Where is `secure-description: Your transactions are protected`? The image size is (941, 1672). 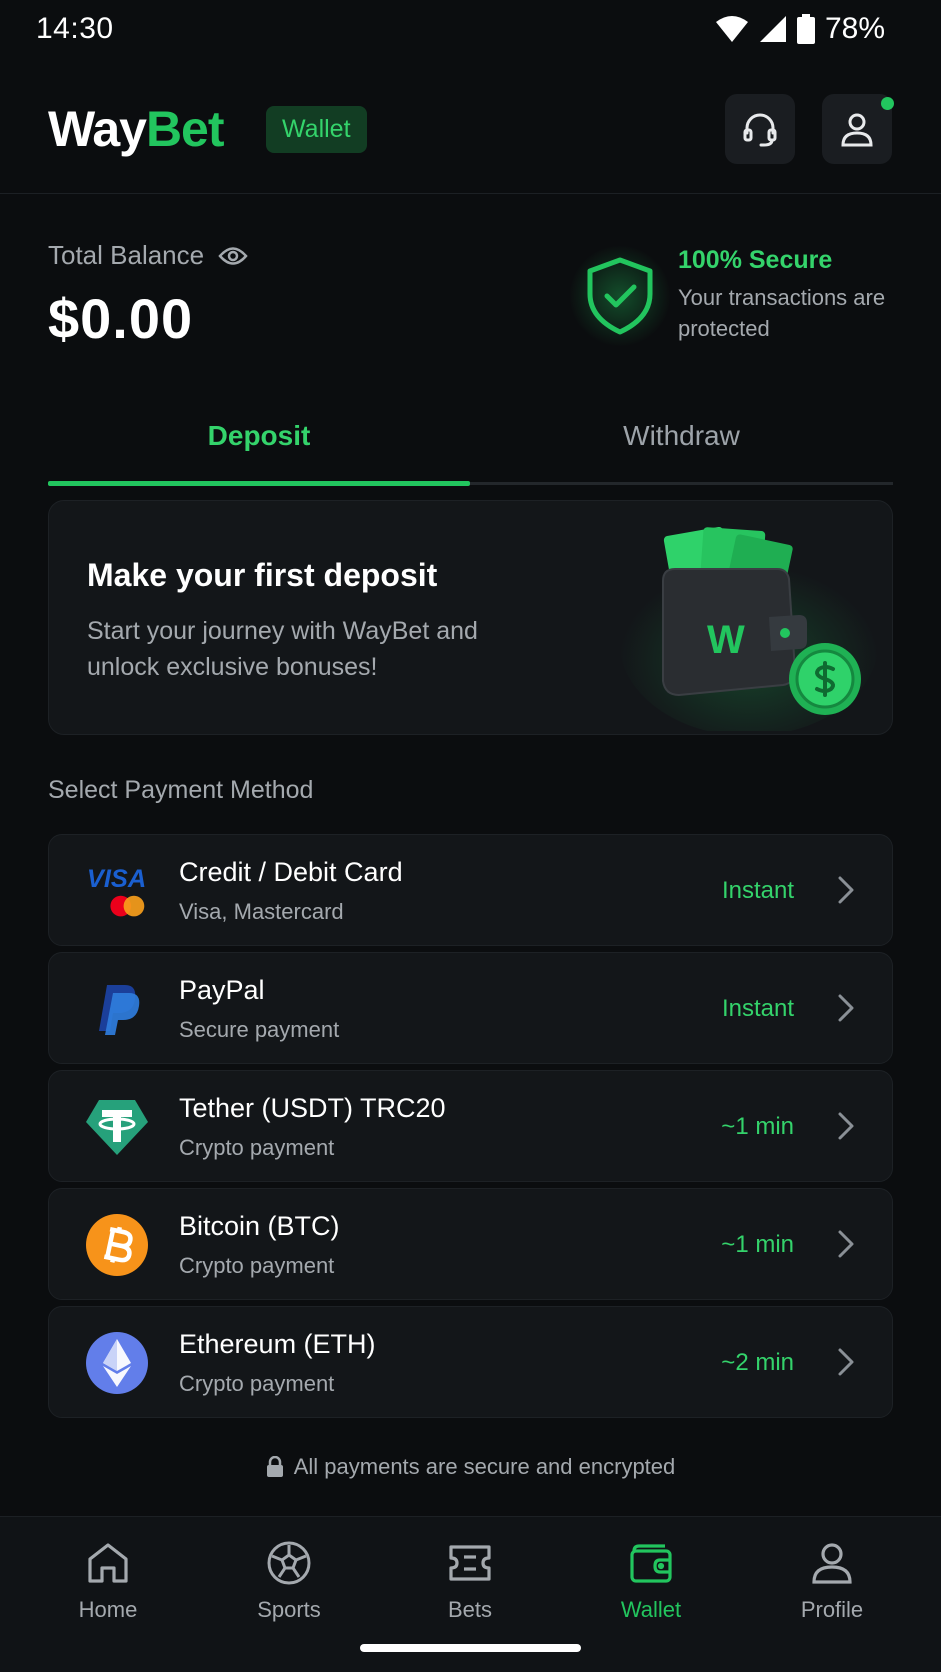 secure-description: Your transactions are protected is located at coordinates (782, 313).